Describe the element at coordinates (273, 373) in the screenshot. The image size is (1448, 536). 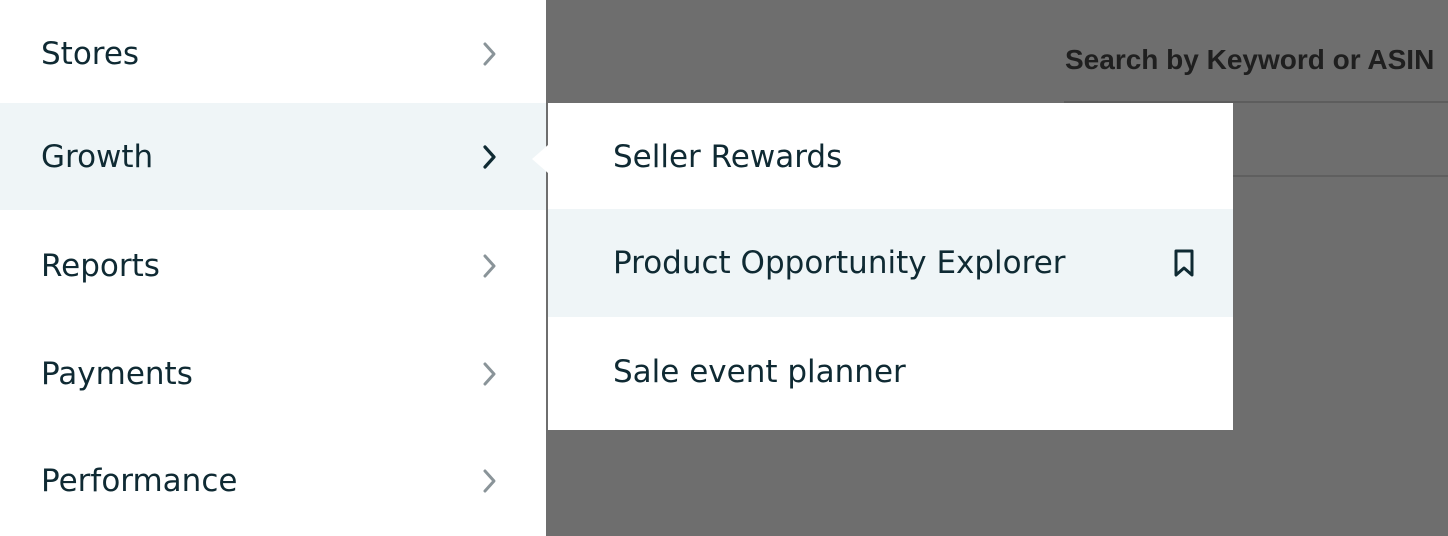
I see `menu-item-payments: Payments` at that location.